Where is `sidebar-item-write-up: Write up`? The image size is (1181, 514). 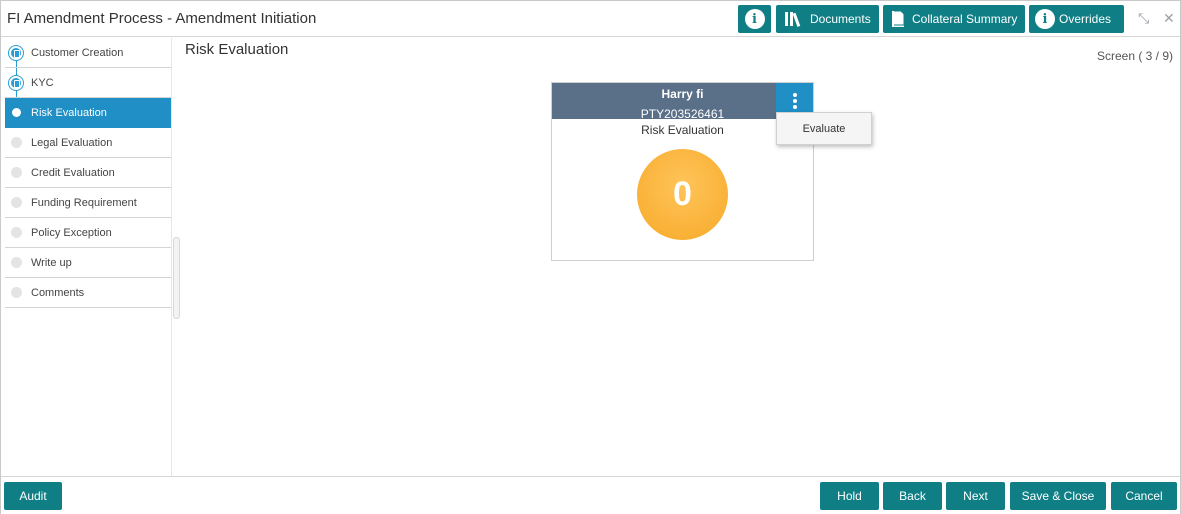 sidebar-item-write-up: Write up is located at coordinates (88, 263).